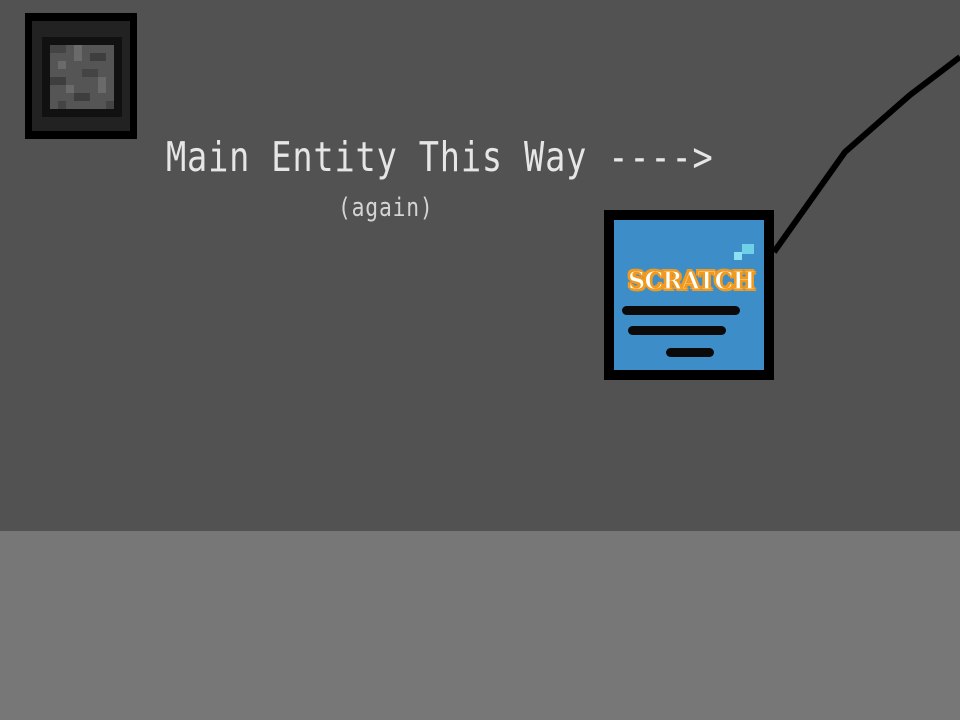 The width and height of the screenshot is (960, 720). Describe the element at coordinates (386, 208) in the screenshot. I see `sub-sign-text: (again)` at that location.